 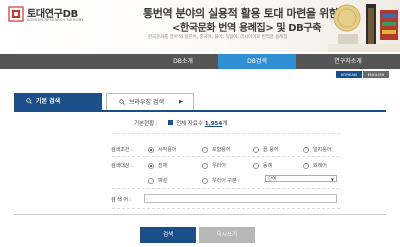 What do you see at coordinates (200, 102) in the screenshot?
I see `search-tabs: 기본 검색 브라우징 검색 ▶` at bounding box center [200, 102].